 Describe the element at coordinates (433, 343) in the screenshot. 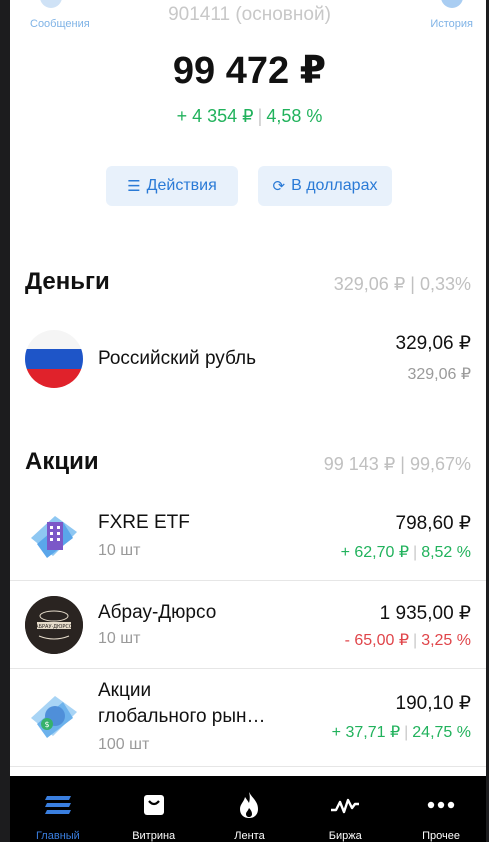

I see `money-value: 329,06 ₽` at that location.